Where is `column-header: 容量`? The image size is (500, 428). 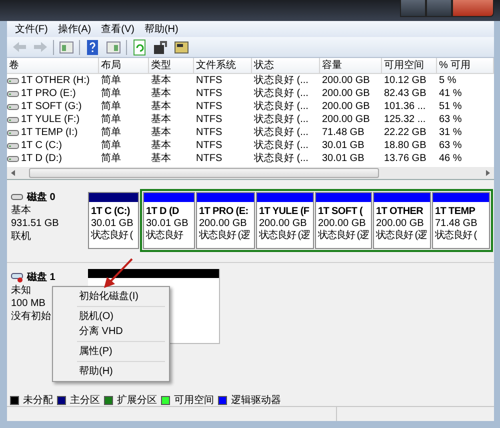
column-header: 容量 is located at coordinates (351, 66).